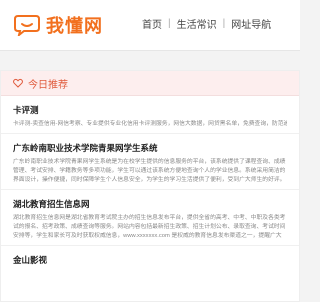 The width and height of the screenshot is (320, 302). I want to click on chat-bubble-logo-icon, so click(27, 25).